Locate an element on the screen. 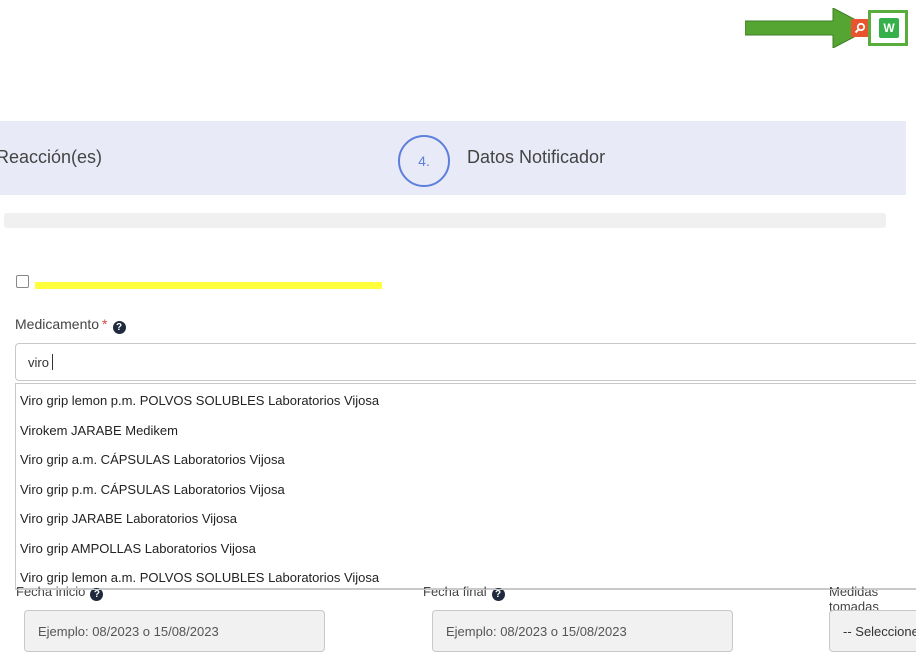 This screenshot has height=652, width=916. medicamento-label: Medicamento *? is located at coordinates (70, 325).